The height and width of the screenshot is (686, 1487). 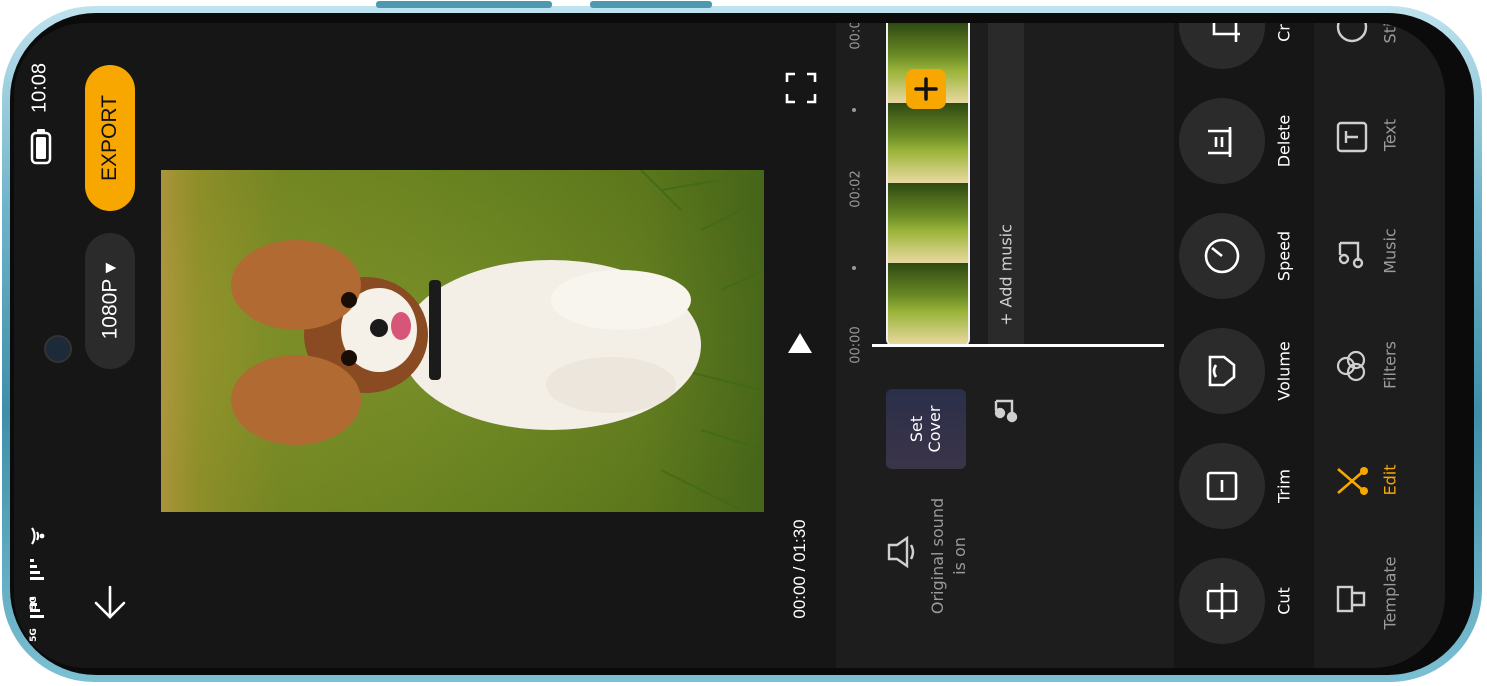 I want to click on filters-icon, so click(x=1351, y=366).